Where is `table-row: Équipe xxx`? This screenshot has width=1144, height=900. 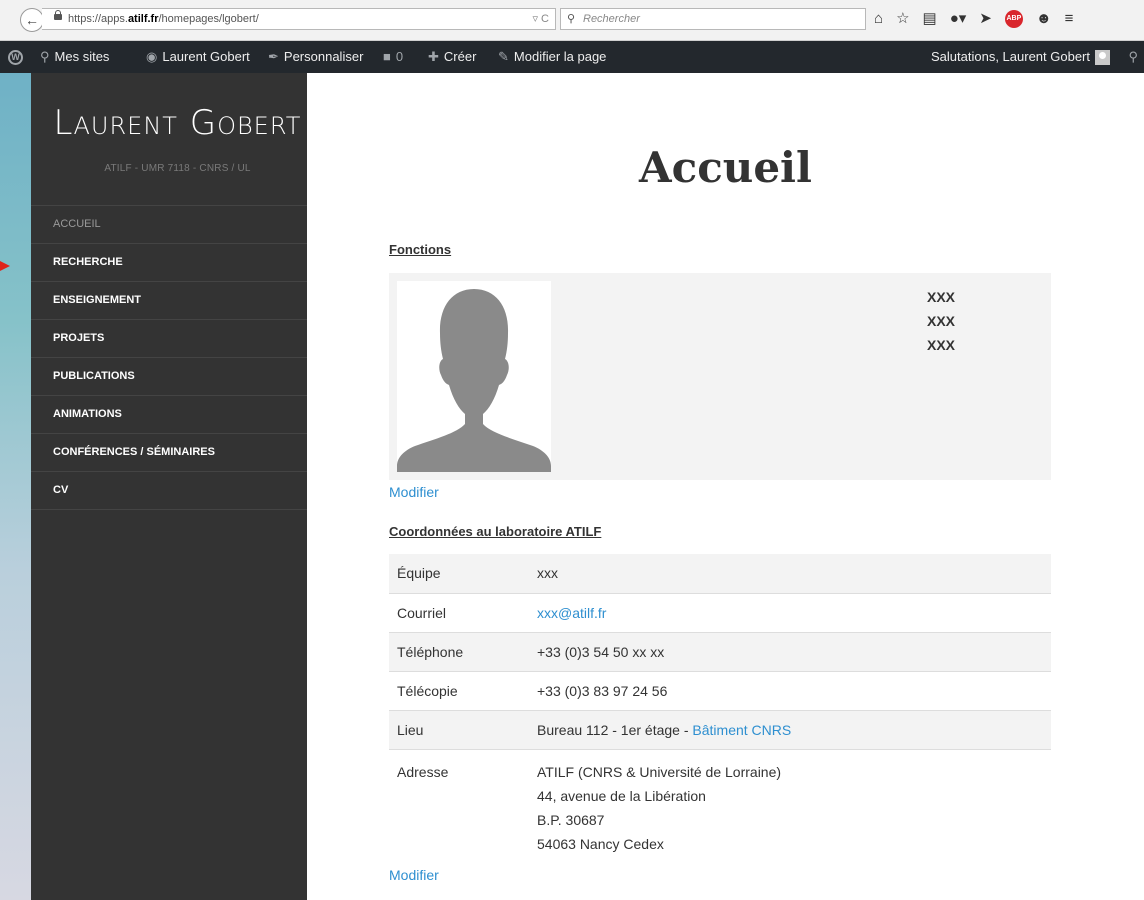
table-row: Équipe xxx is located at coordinates (720, 574).